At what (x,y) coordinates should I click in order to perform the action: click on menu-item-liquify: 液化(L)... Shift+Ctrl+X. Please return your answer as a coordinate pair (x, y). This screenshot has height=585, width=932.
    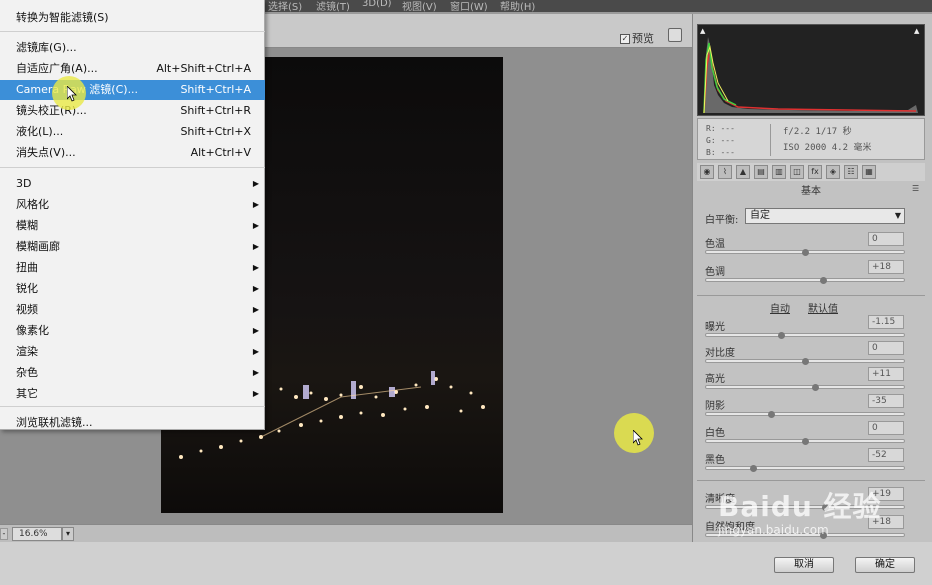
    Looking at the image, I should click on (132, 132).